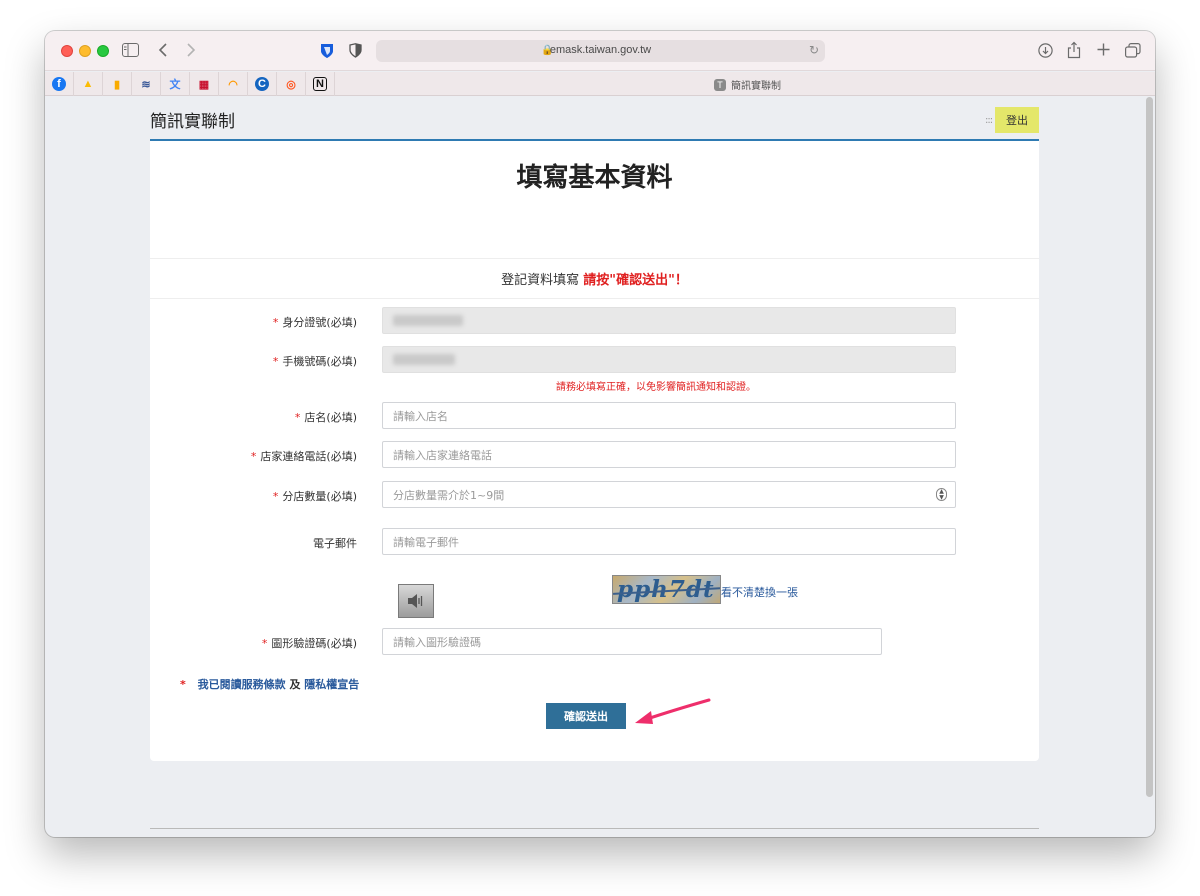 Image resolution: width=1200 pixels, height=896 pixels. I want to click on favorite-facebook-icon: f, so click(59, 84).